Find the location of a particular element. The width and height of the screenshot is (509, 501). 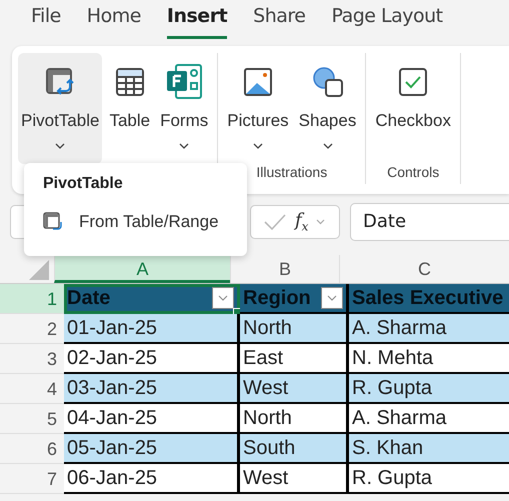

group-label: Controls is located at coordinates (413, 173).